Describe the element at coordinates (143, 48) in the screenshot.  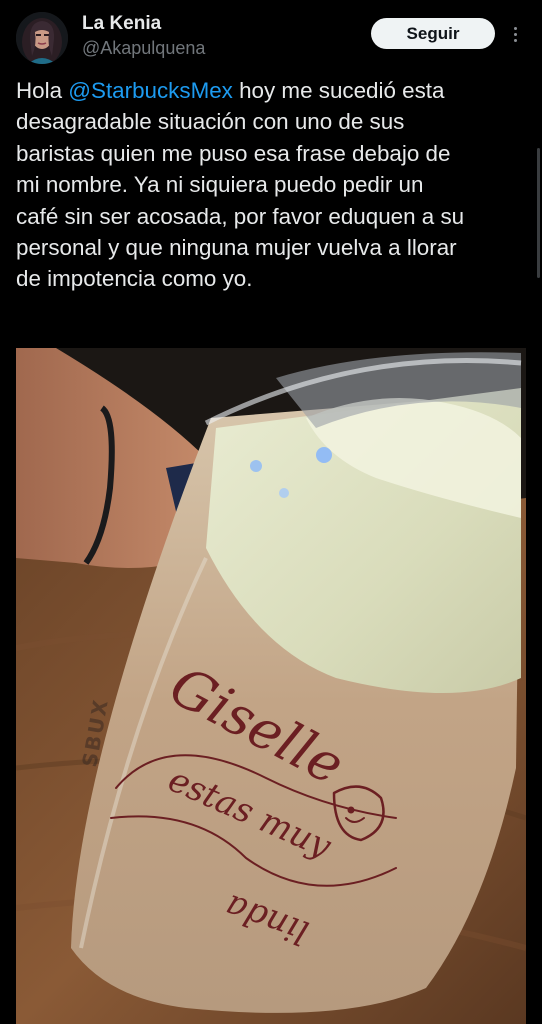
I see `user-handle: @Akapulquena` at that location.